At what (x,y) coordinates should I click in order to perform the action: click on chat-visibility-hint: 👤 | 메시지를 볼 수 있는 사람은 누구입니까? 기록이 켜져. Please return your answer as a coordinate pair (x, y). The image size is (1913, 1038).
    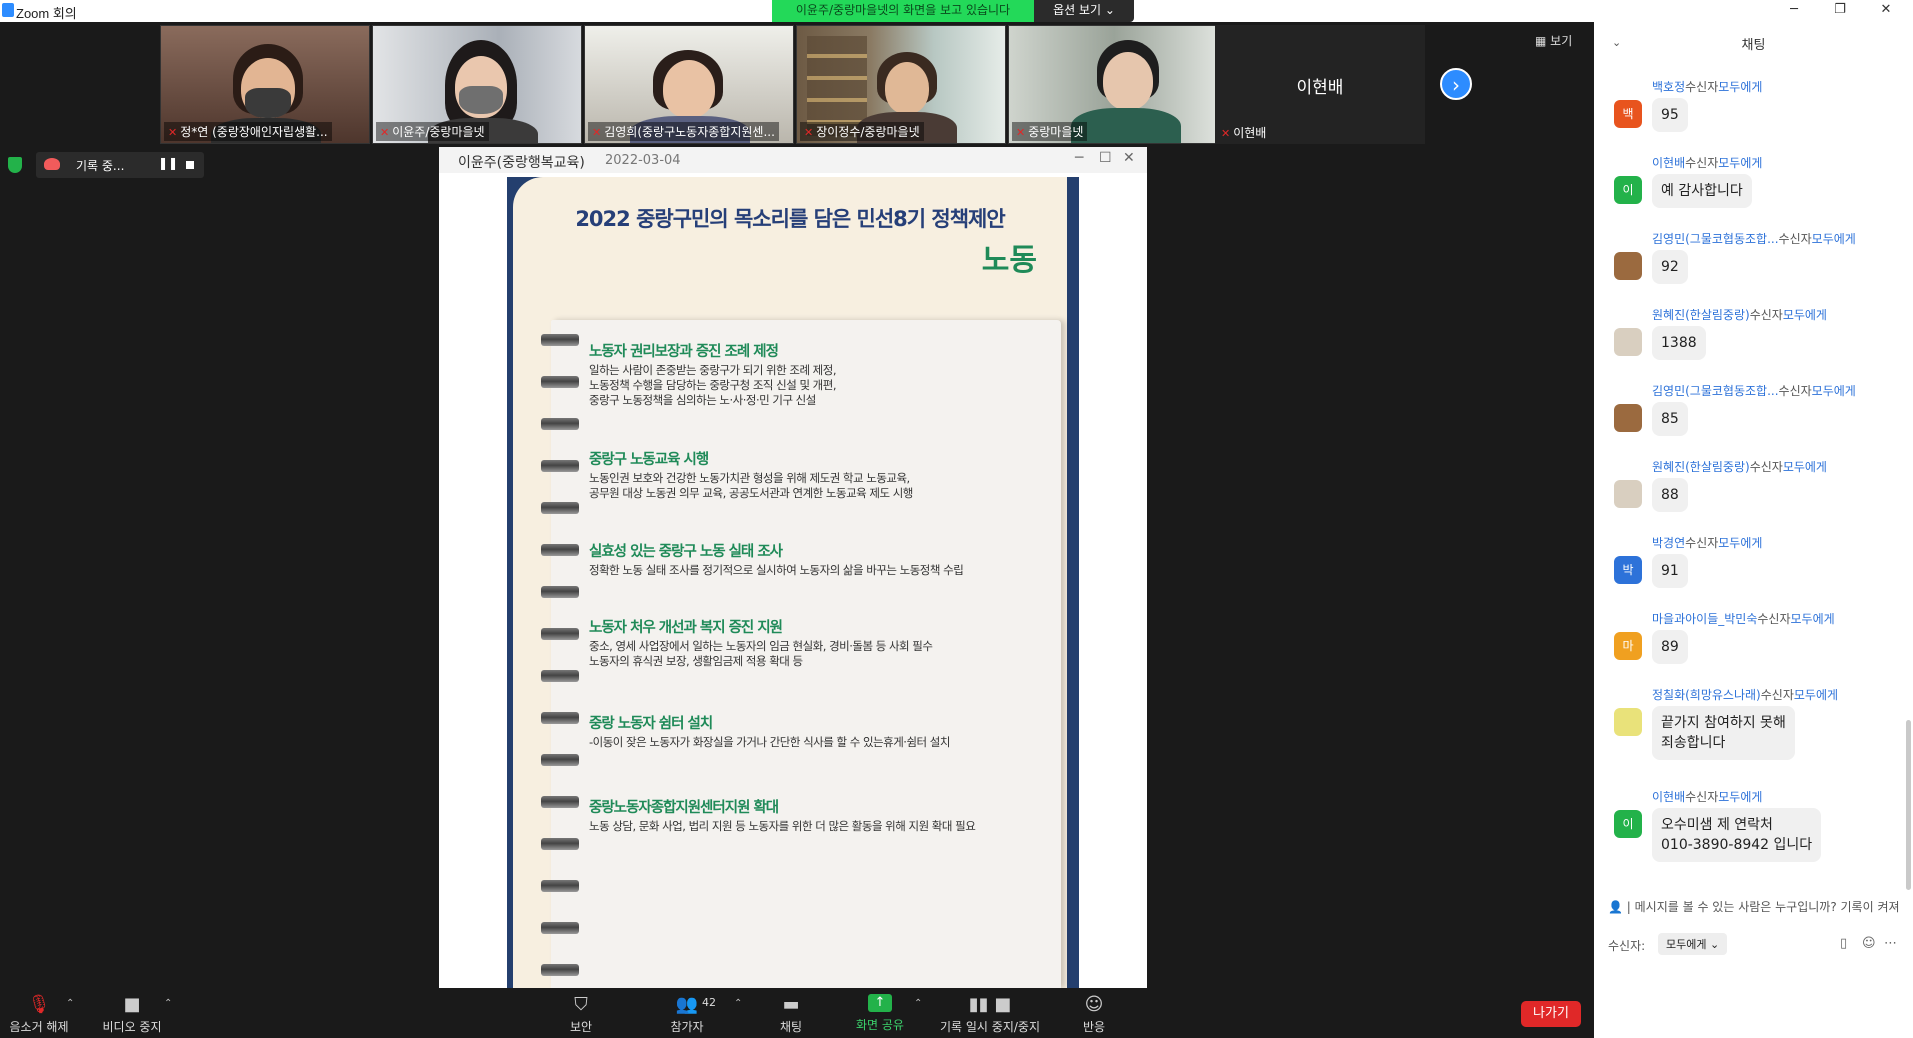
    Looking at the image, I should click on (1758, 906).